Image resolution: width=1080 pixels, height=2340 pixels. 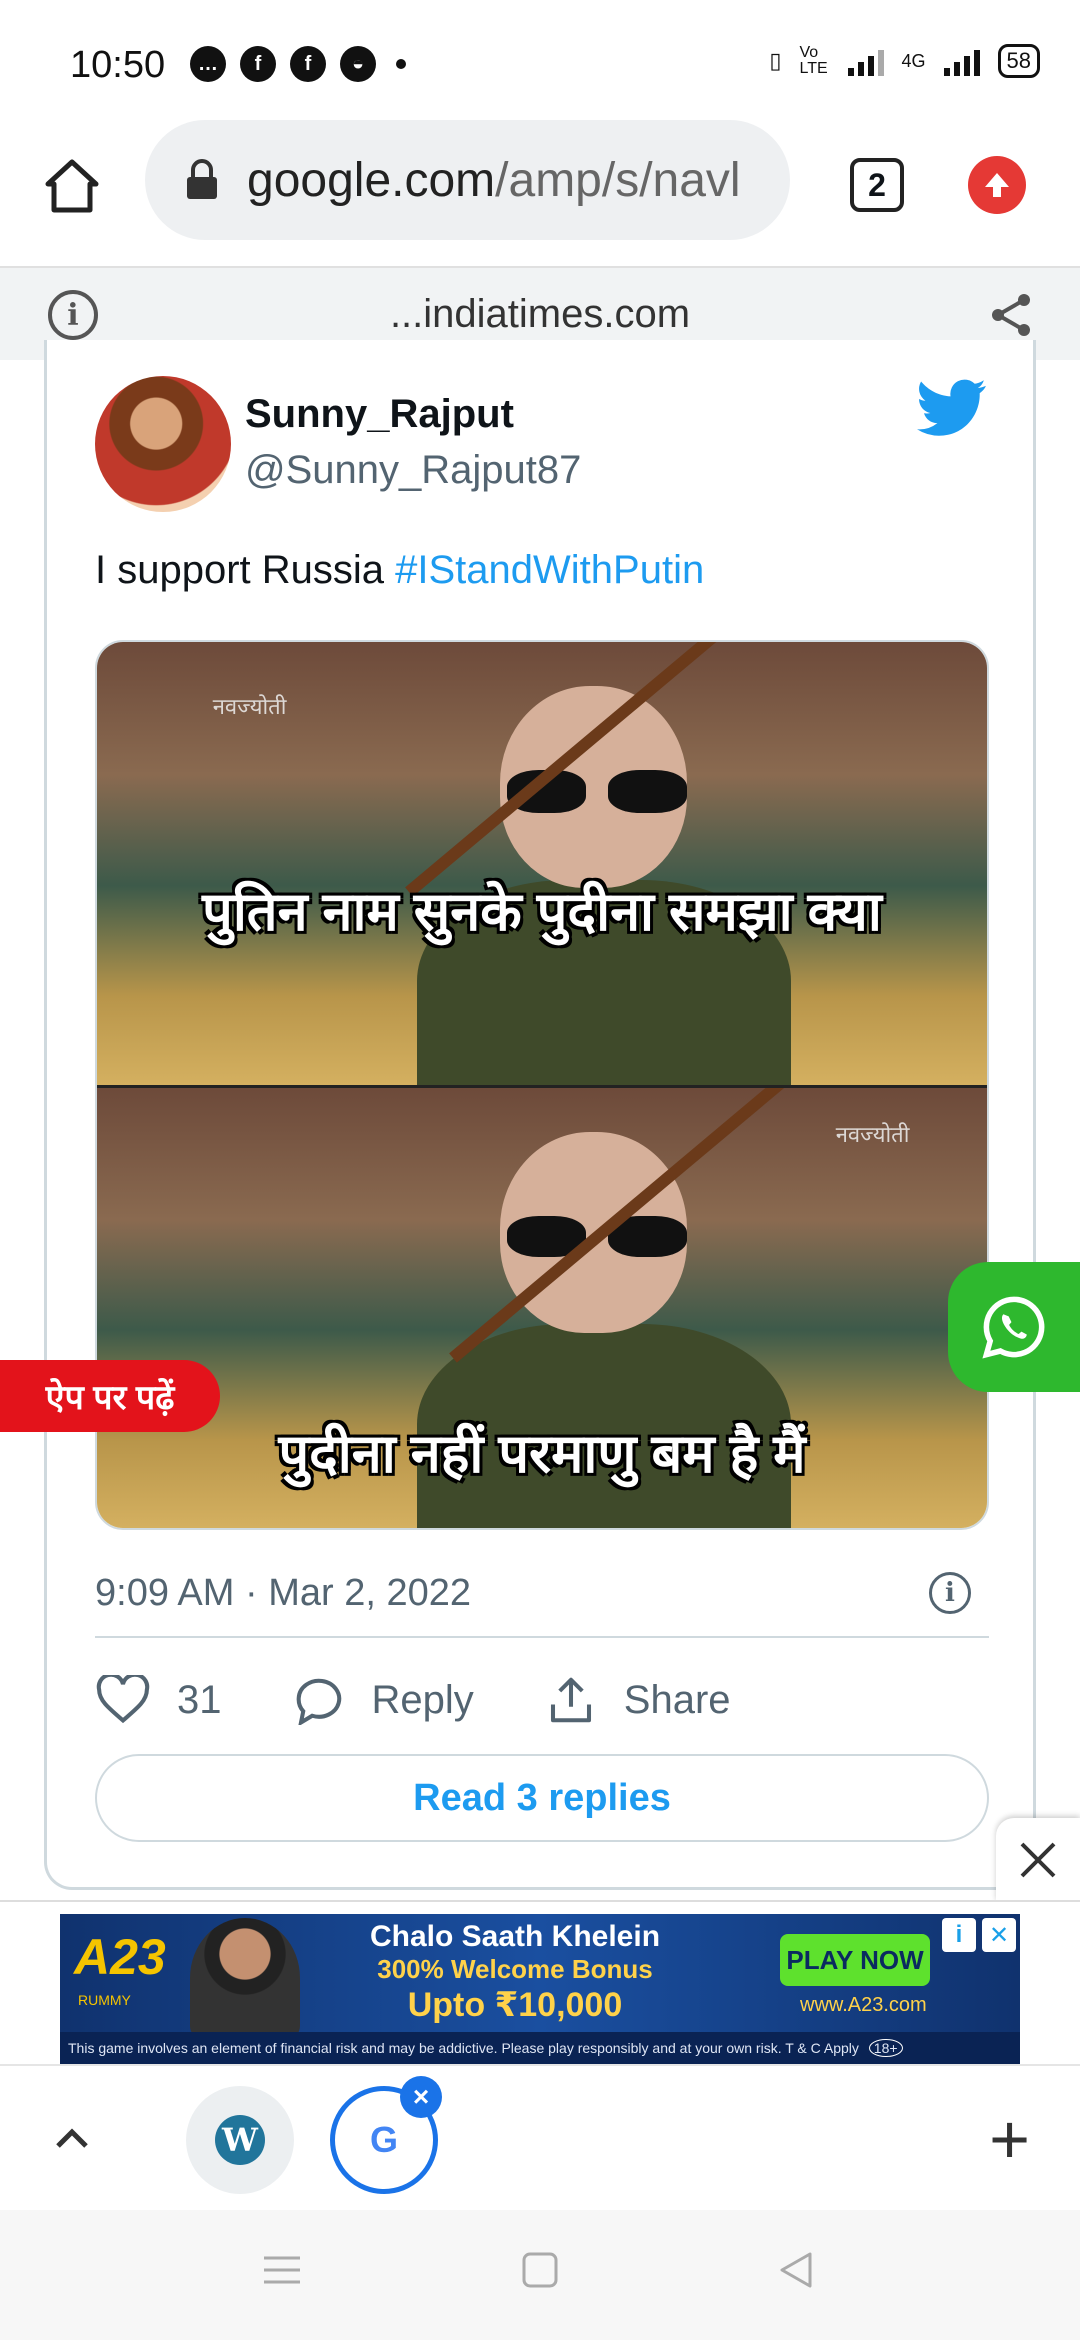 What do you see at coordinates (1009, 2139) in the screenshot?
I see `new-tab-button: +` at bounding box center [1009, 2139].